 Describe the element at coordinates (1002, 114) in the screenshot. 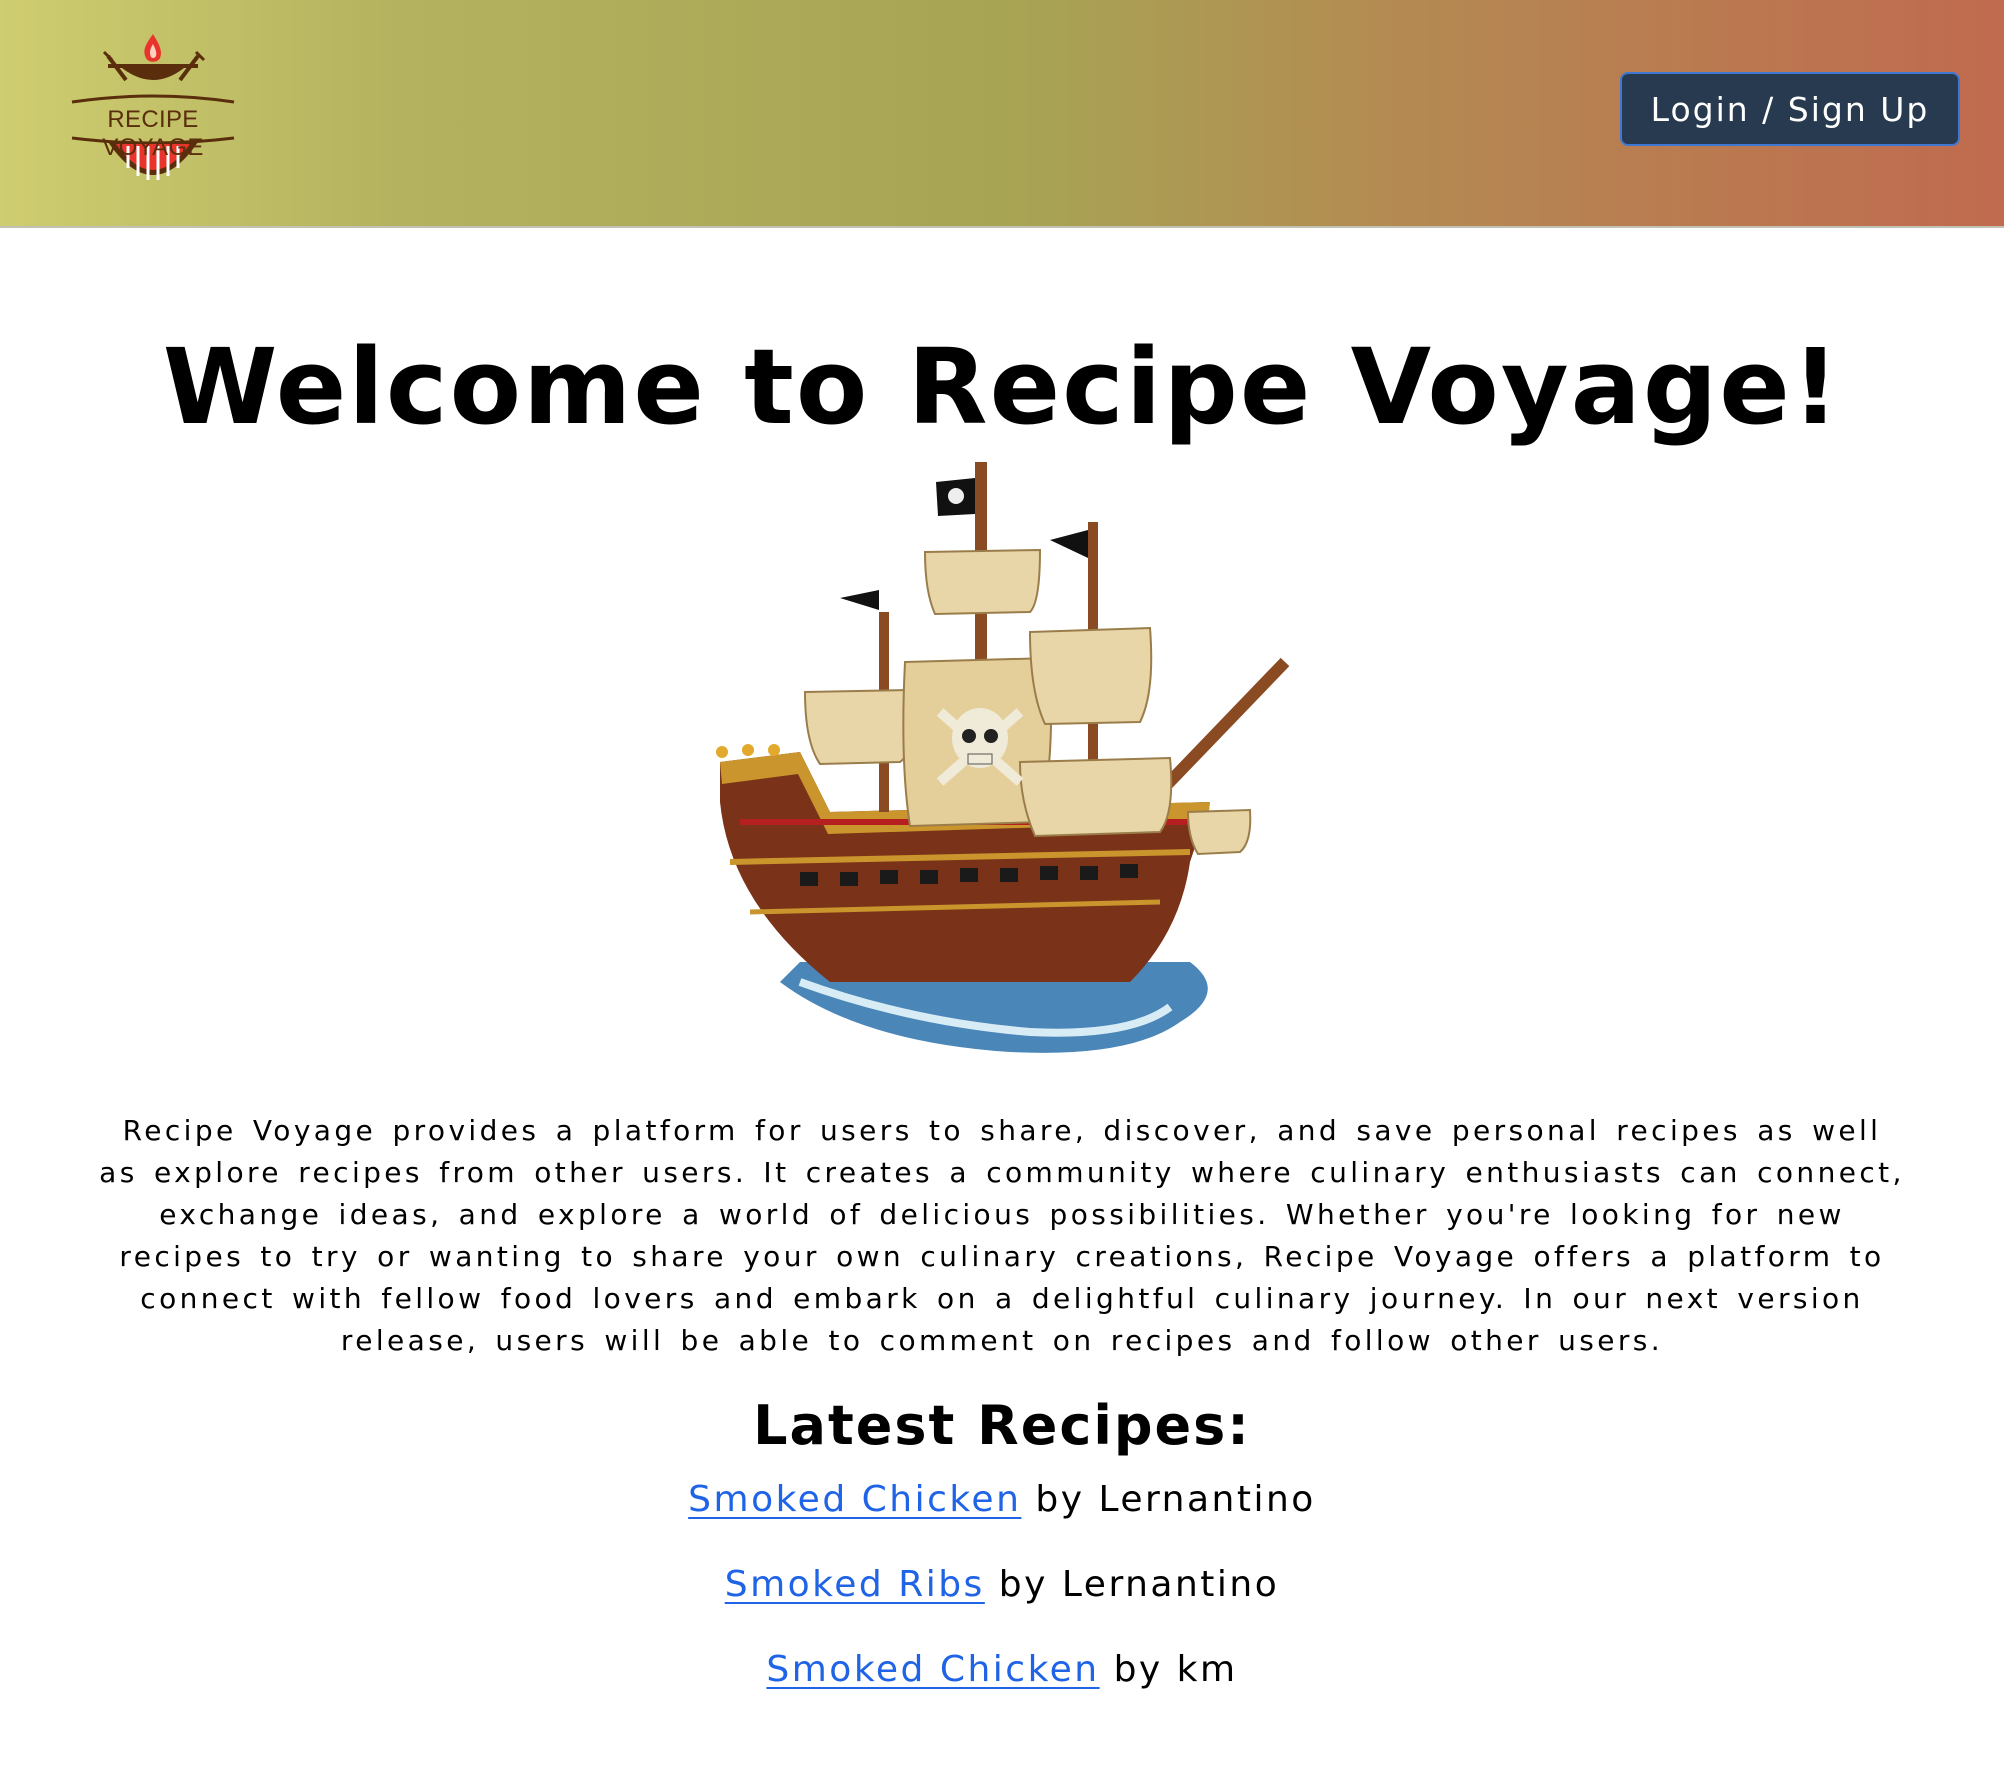

I see `site-header: RECIPE VOYAGE Login / Sign Up` at that location.